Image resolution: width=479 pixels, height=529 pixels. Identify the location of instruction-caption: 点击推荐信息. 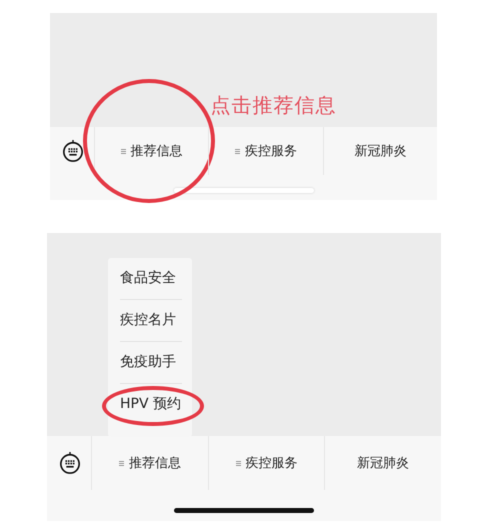
(274, 105).